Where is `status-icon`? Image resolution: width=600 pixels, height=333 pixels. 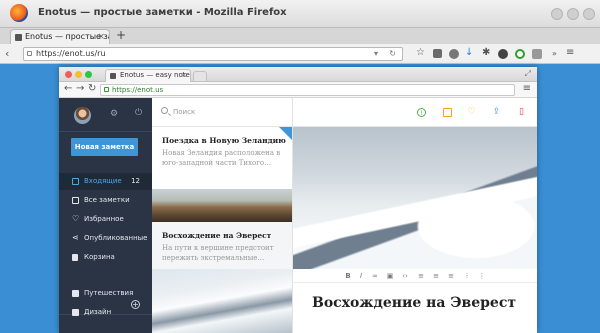 status-icon is located at coordinates (520, 54).